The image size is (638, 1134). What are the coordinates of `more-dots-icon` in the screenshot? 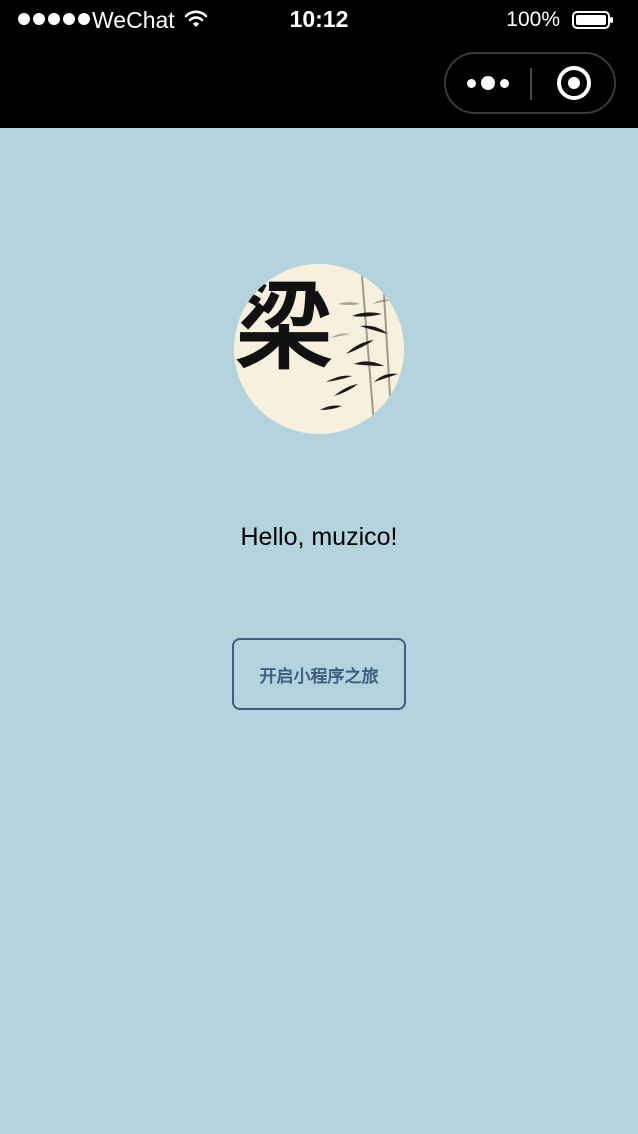 It's located at (488, 83).